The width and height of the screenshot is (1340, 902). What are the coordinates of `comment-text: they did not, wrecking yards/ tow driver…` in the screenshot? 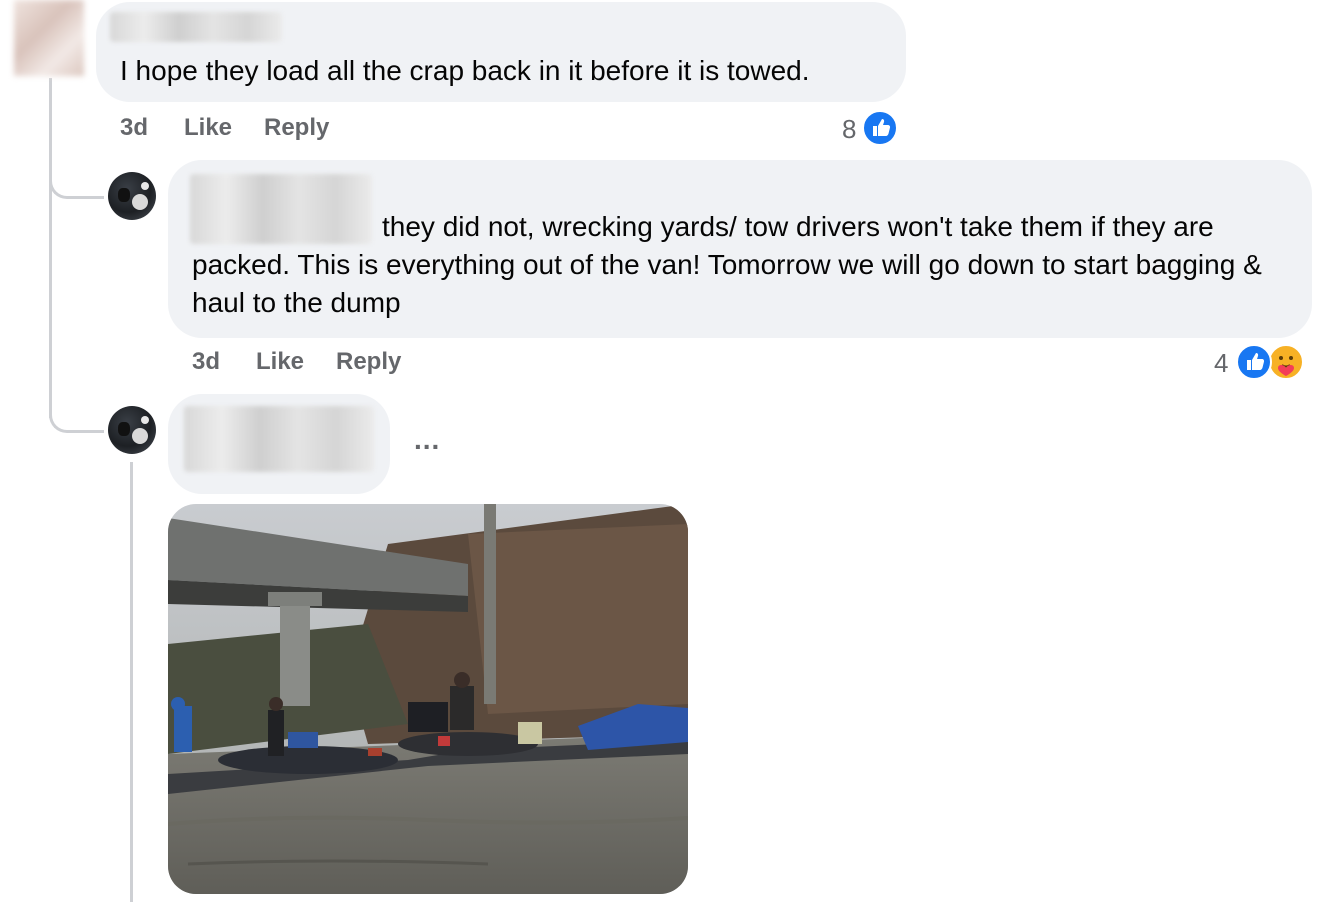 It's located at (727, 264).